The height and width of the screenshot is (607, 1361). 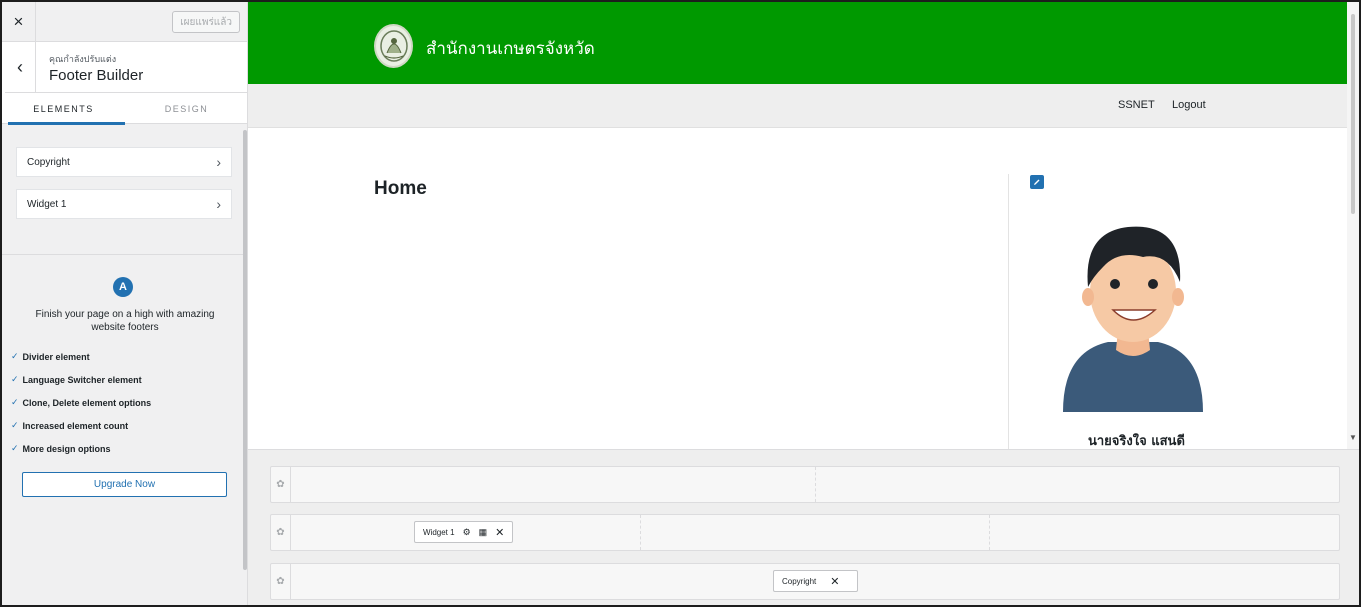 What do you see at coordinates (1353, 225) in the screenshot?
I see `preview-scrollbar: ▼` at bounding box center [1353, 225].